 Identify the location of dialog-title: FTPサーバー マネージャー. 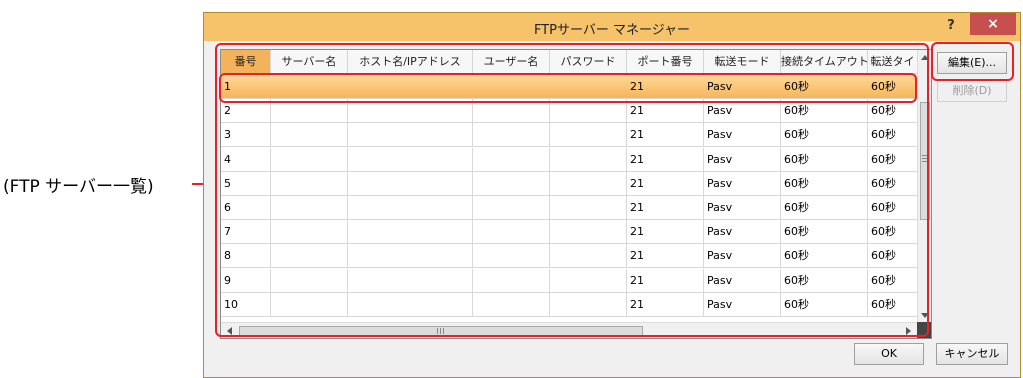
(612, 30).